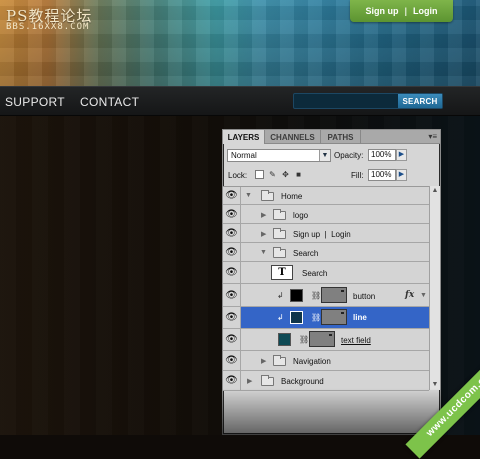  Describe the element at coordinates (244, 137) in the screenshot. I see `tab-layers: LAYERS` at that location.